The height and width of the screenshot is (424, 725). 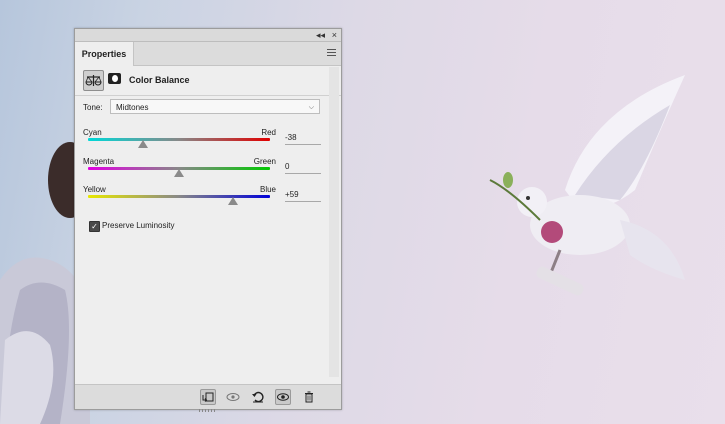 I want to click on chevron-down-icon: ⌵, so click(x=311, y=107).